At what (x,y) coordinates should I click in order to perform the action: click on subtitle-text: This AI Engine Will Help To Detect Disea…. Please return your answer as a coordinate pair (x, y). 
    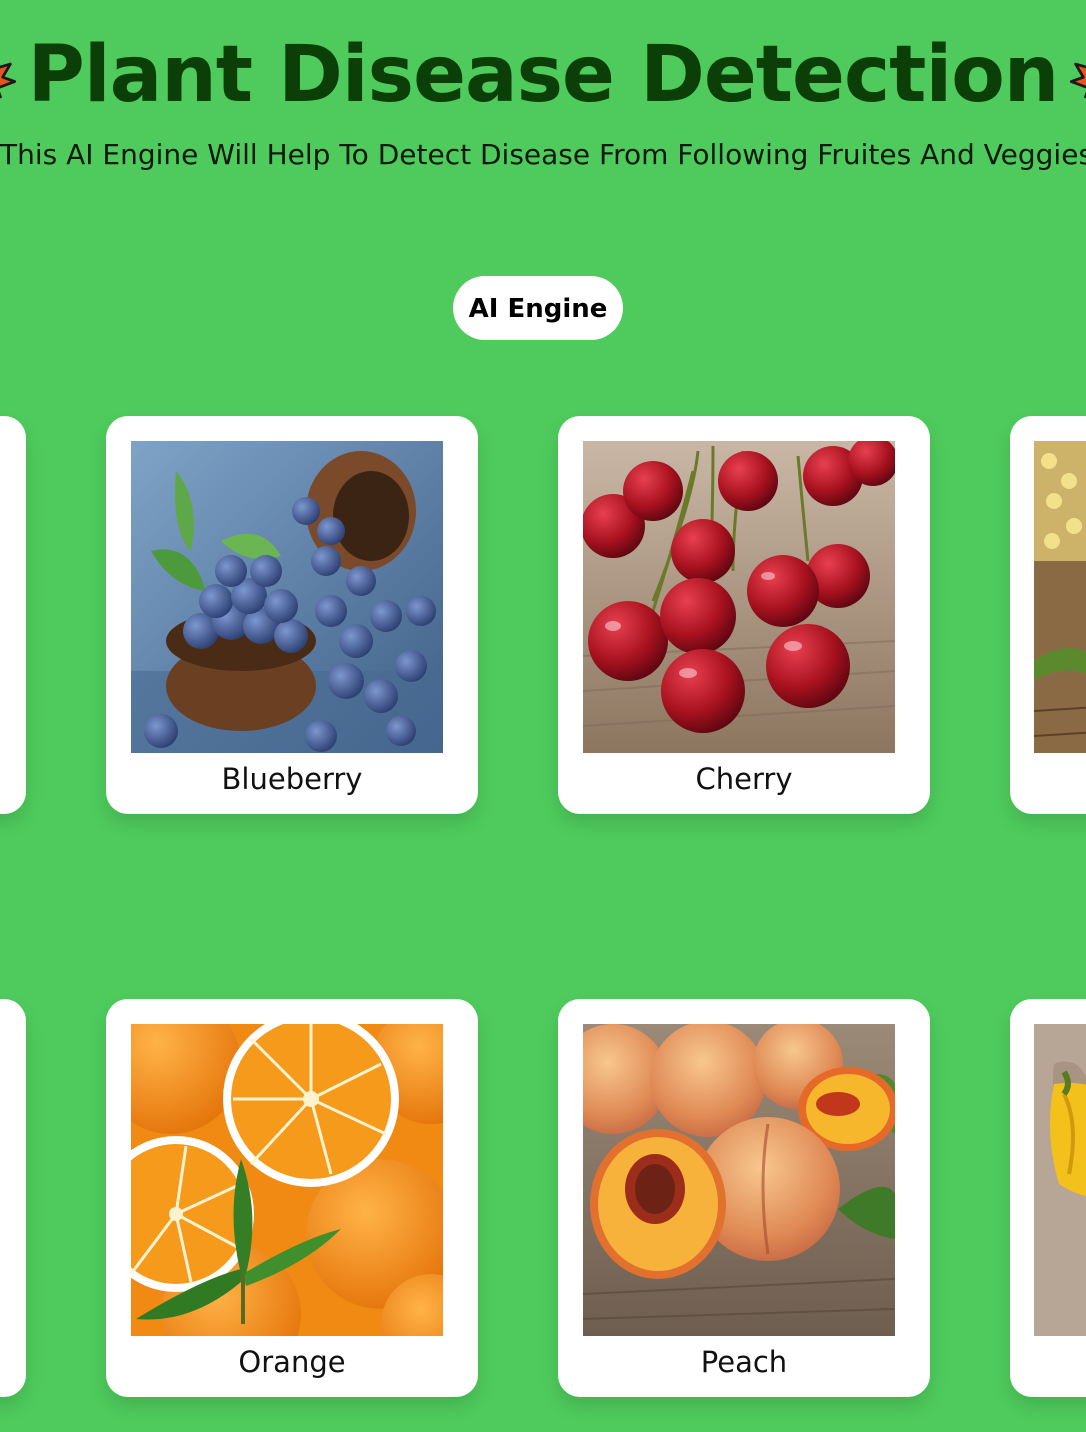
    Looking at the image, I should click on (543, 154).